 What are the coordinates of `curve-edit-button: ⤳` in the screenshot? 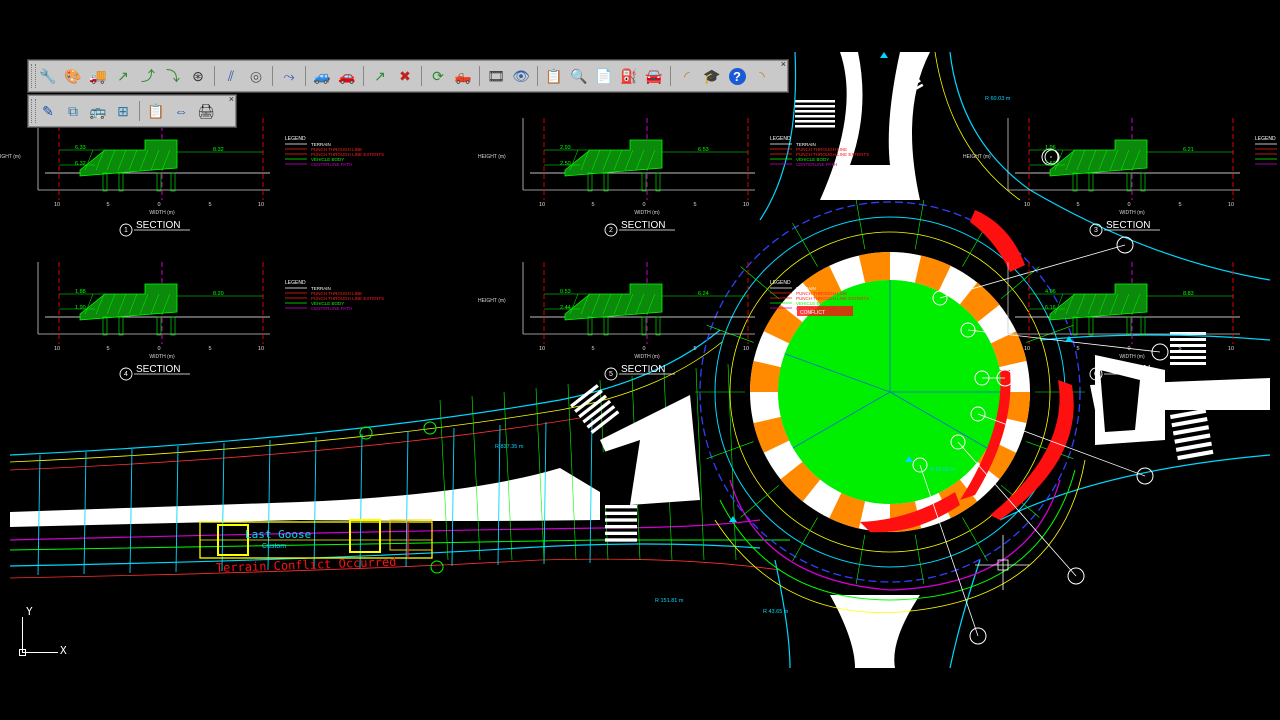 It's located at (289, 76).